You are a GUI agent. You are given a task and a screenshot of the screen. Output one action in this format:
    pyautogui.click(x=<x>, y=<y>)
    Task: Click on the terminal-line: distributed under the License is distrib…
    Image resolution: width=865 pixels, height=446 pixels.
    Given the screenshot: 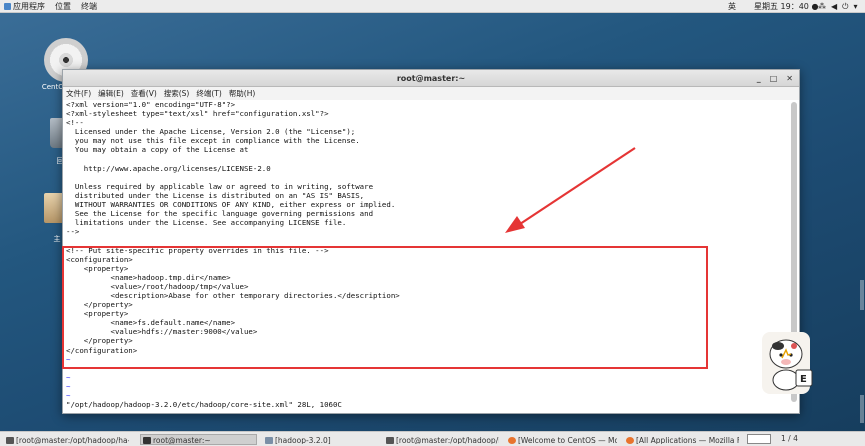 What is the action you would take?
    pyautogui.click(x=215, y=195)
    